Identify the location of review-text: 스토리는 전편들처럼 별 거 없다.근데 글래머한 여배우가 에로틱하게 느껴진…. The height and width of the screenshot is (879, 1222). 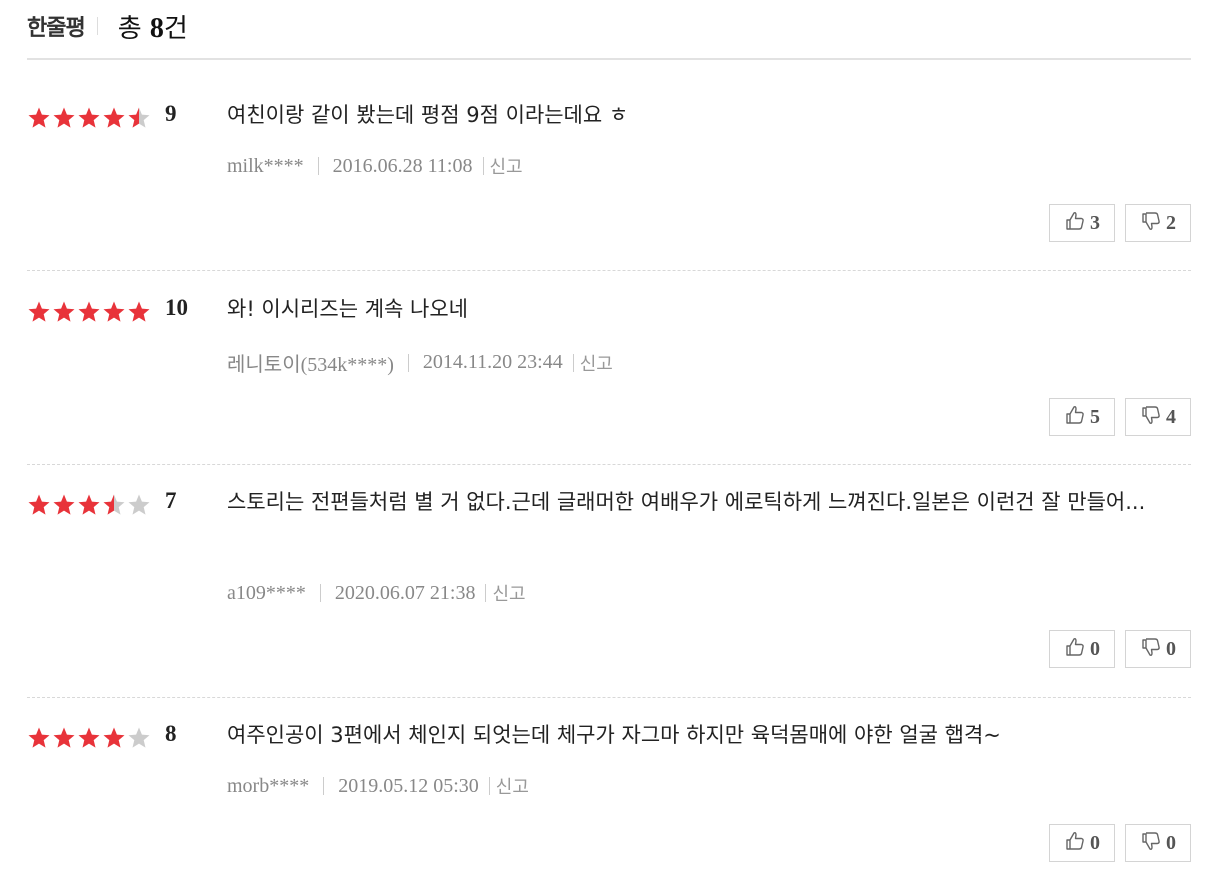
(686, 502).